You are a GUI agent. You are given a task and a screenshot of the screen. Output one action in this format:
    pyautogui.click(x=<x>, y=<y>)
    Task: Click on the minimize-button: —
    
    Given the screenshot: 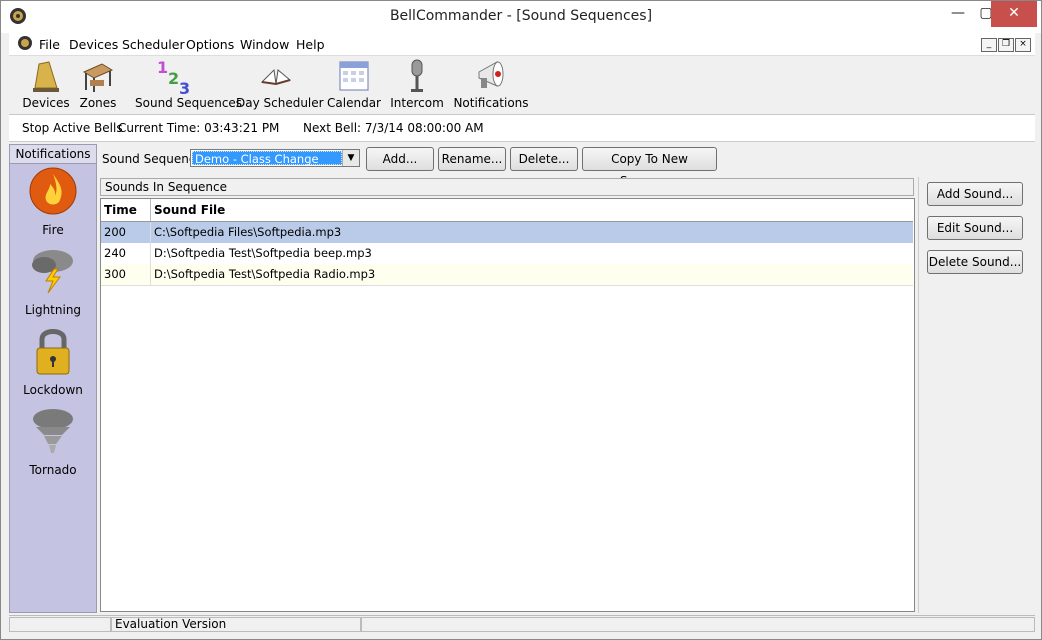 What is the action you would take?
    pyautogui.click(x=958, y=14)
    